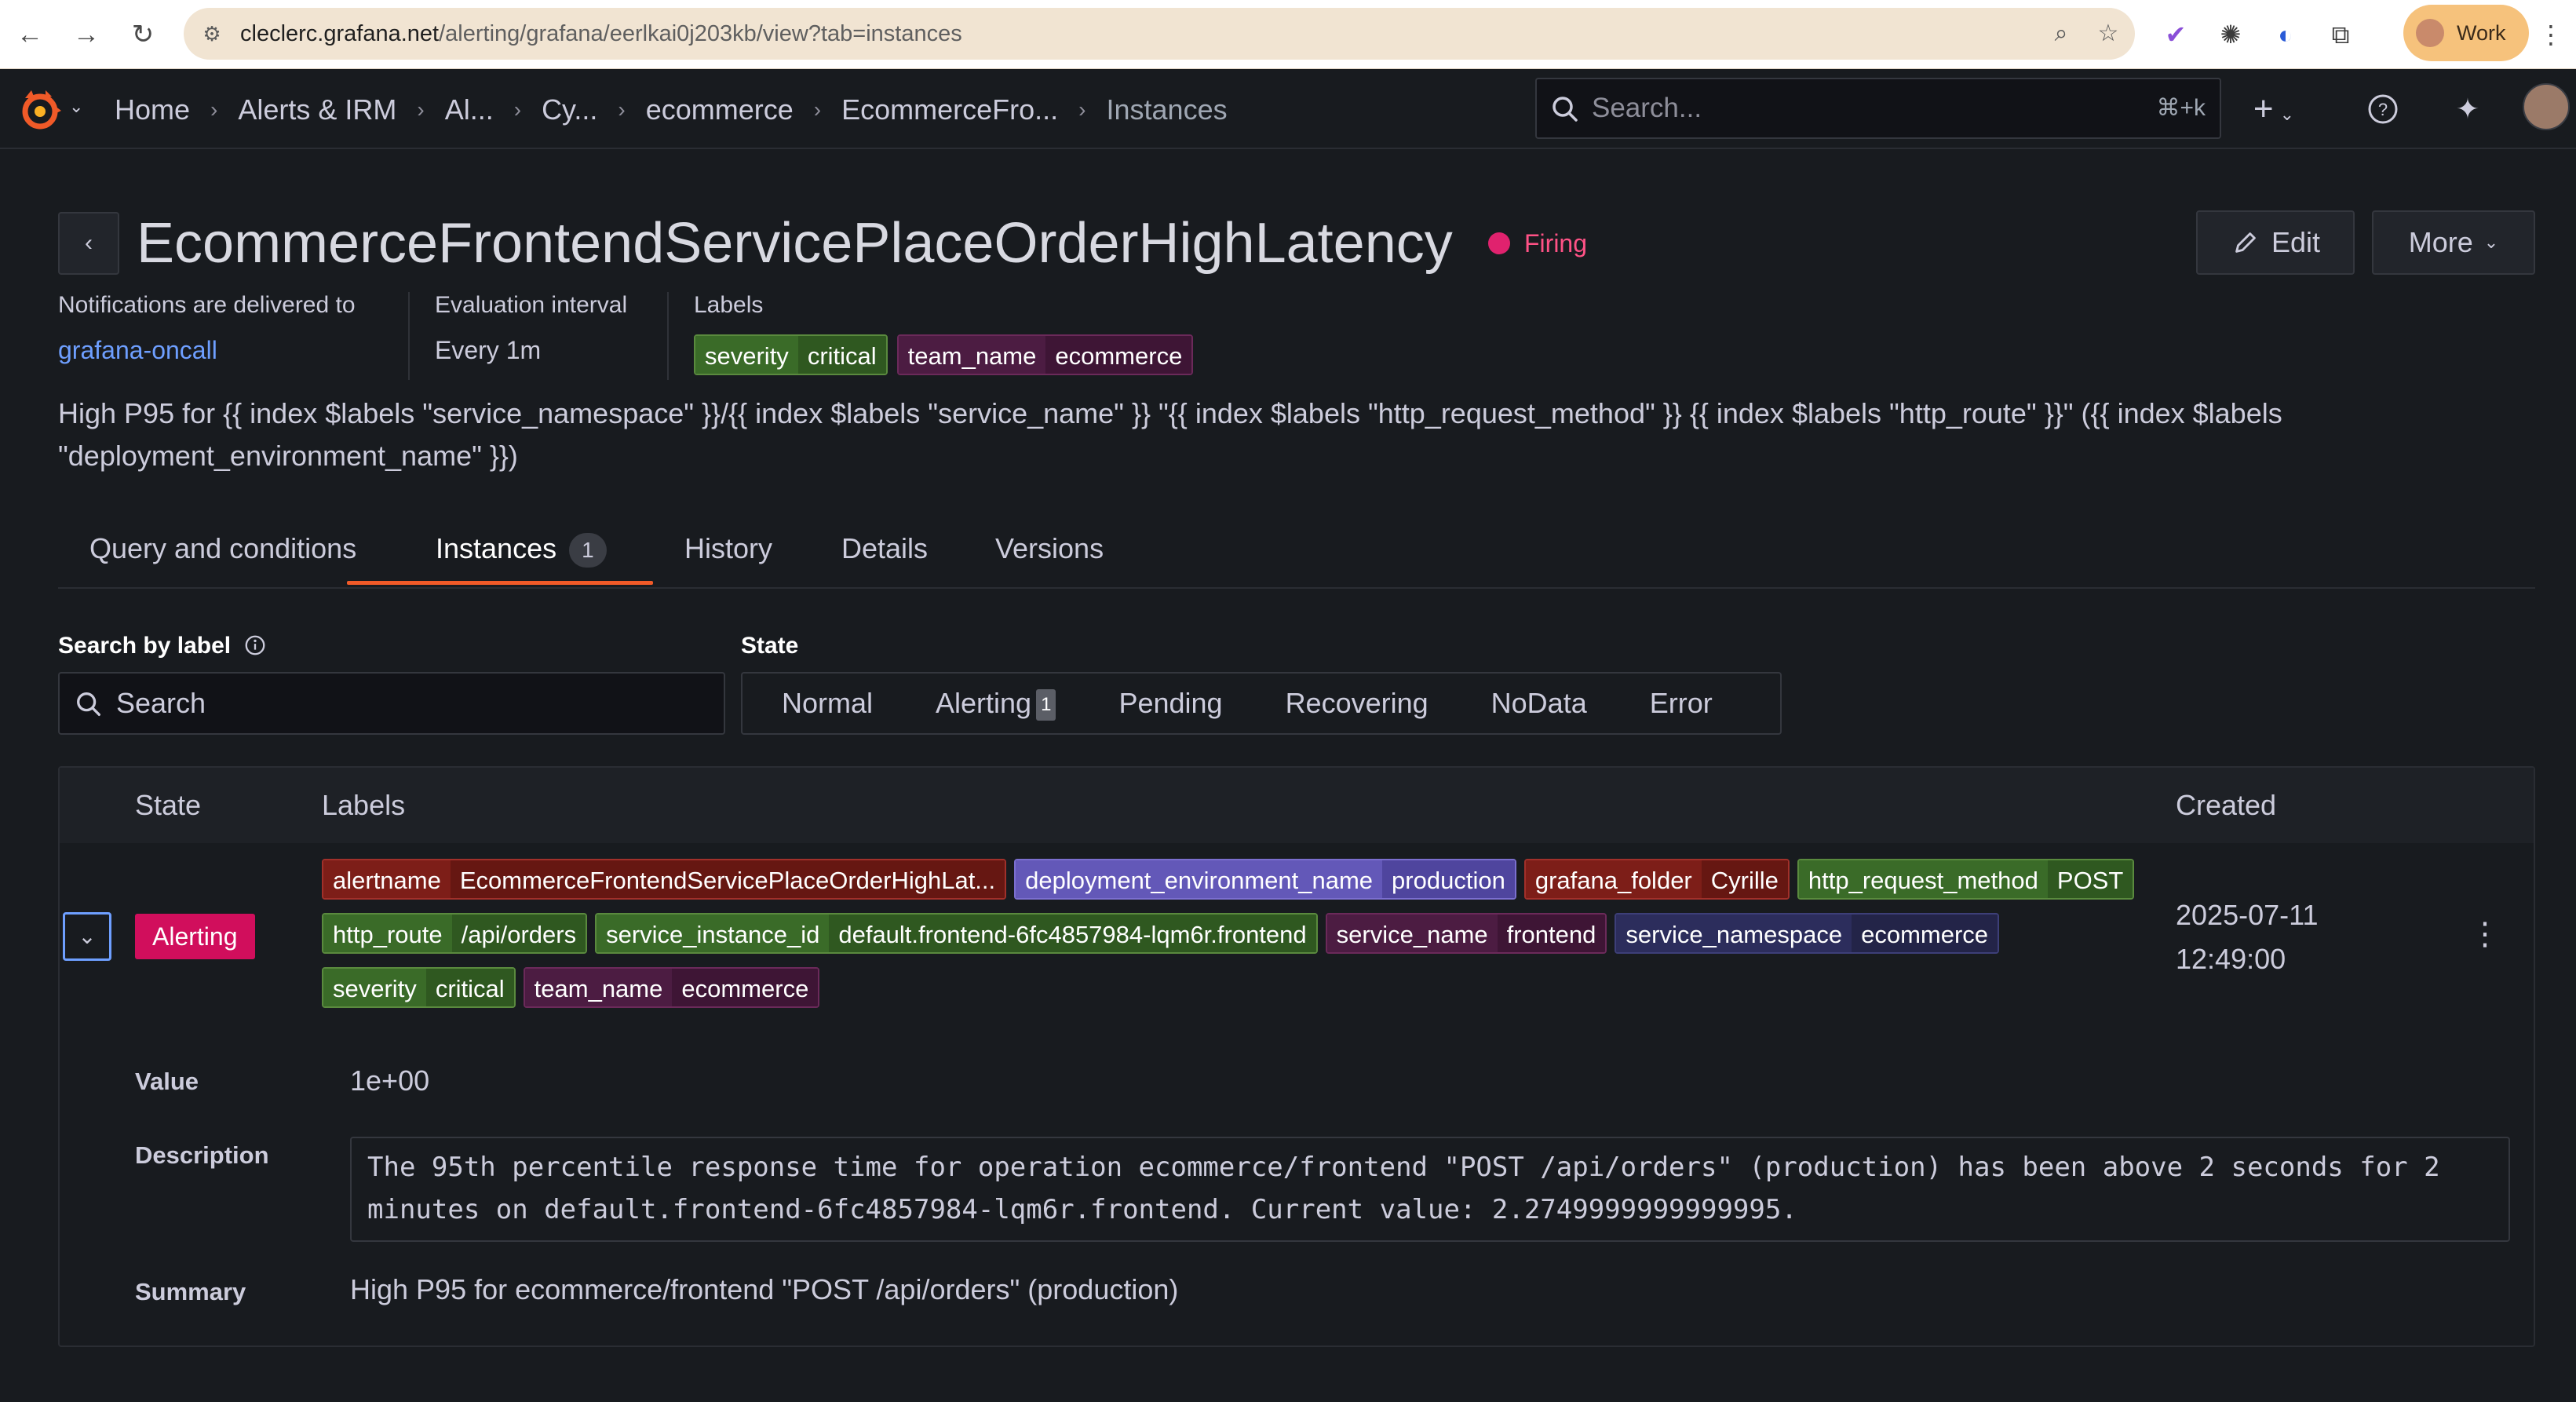 This screenshot has width=2576, height=1402. What do you see at coordinates (884, 555) in the screenshot?
I see `tab-details: Details` at bounding box center [884, 555].